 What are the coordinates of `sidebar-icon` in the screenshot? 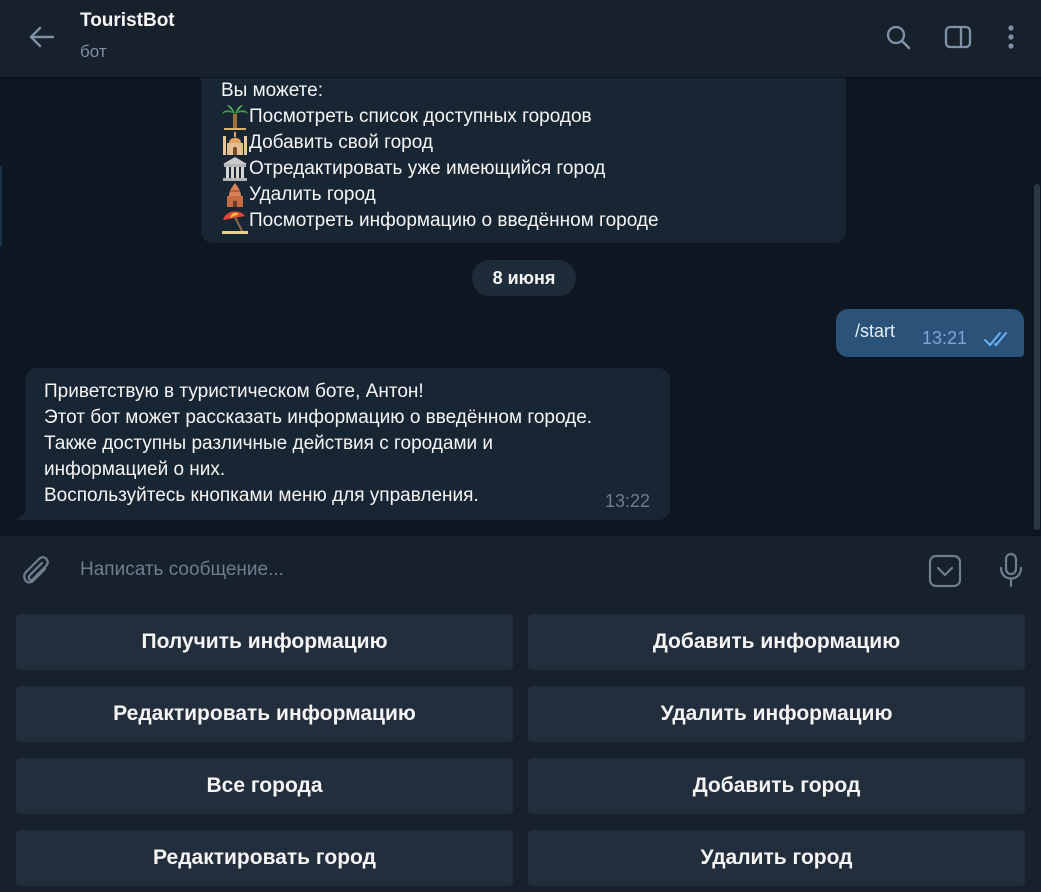 It's located at (958, 37).